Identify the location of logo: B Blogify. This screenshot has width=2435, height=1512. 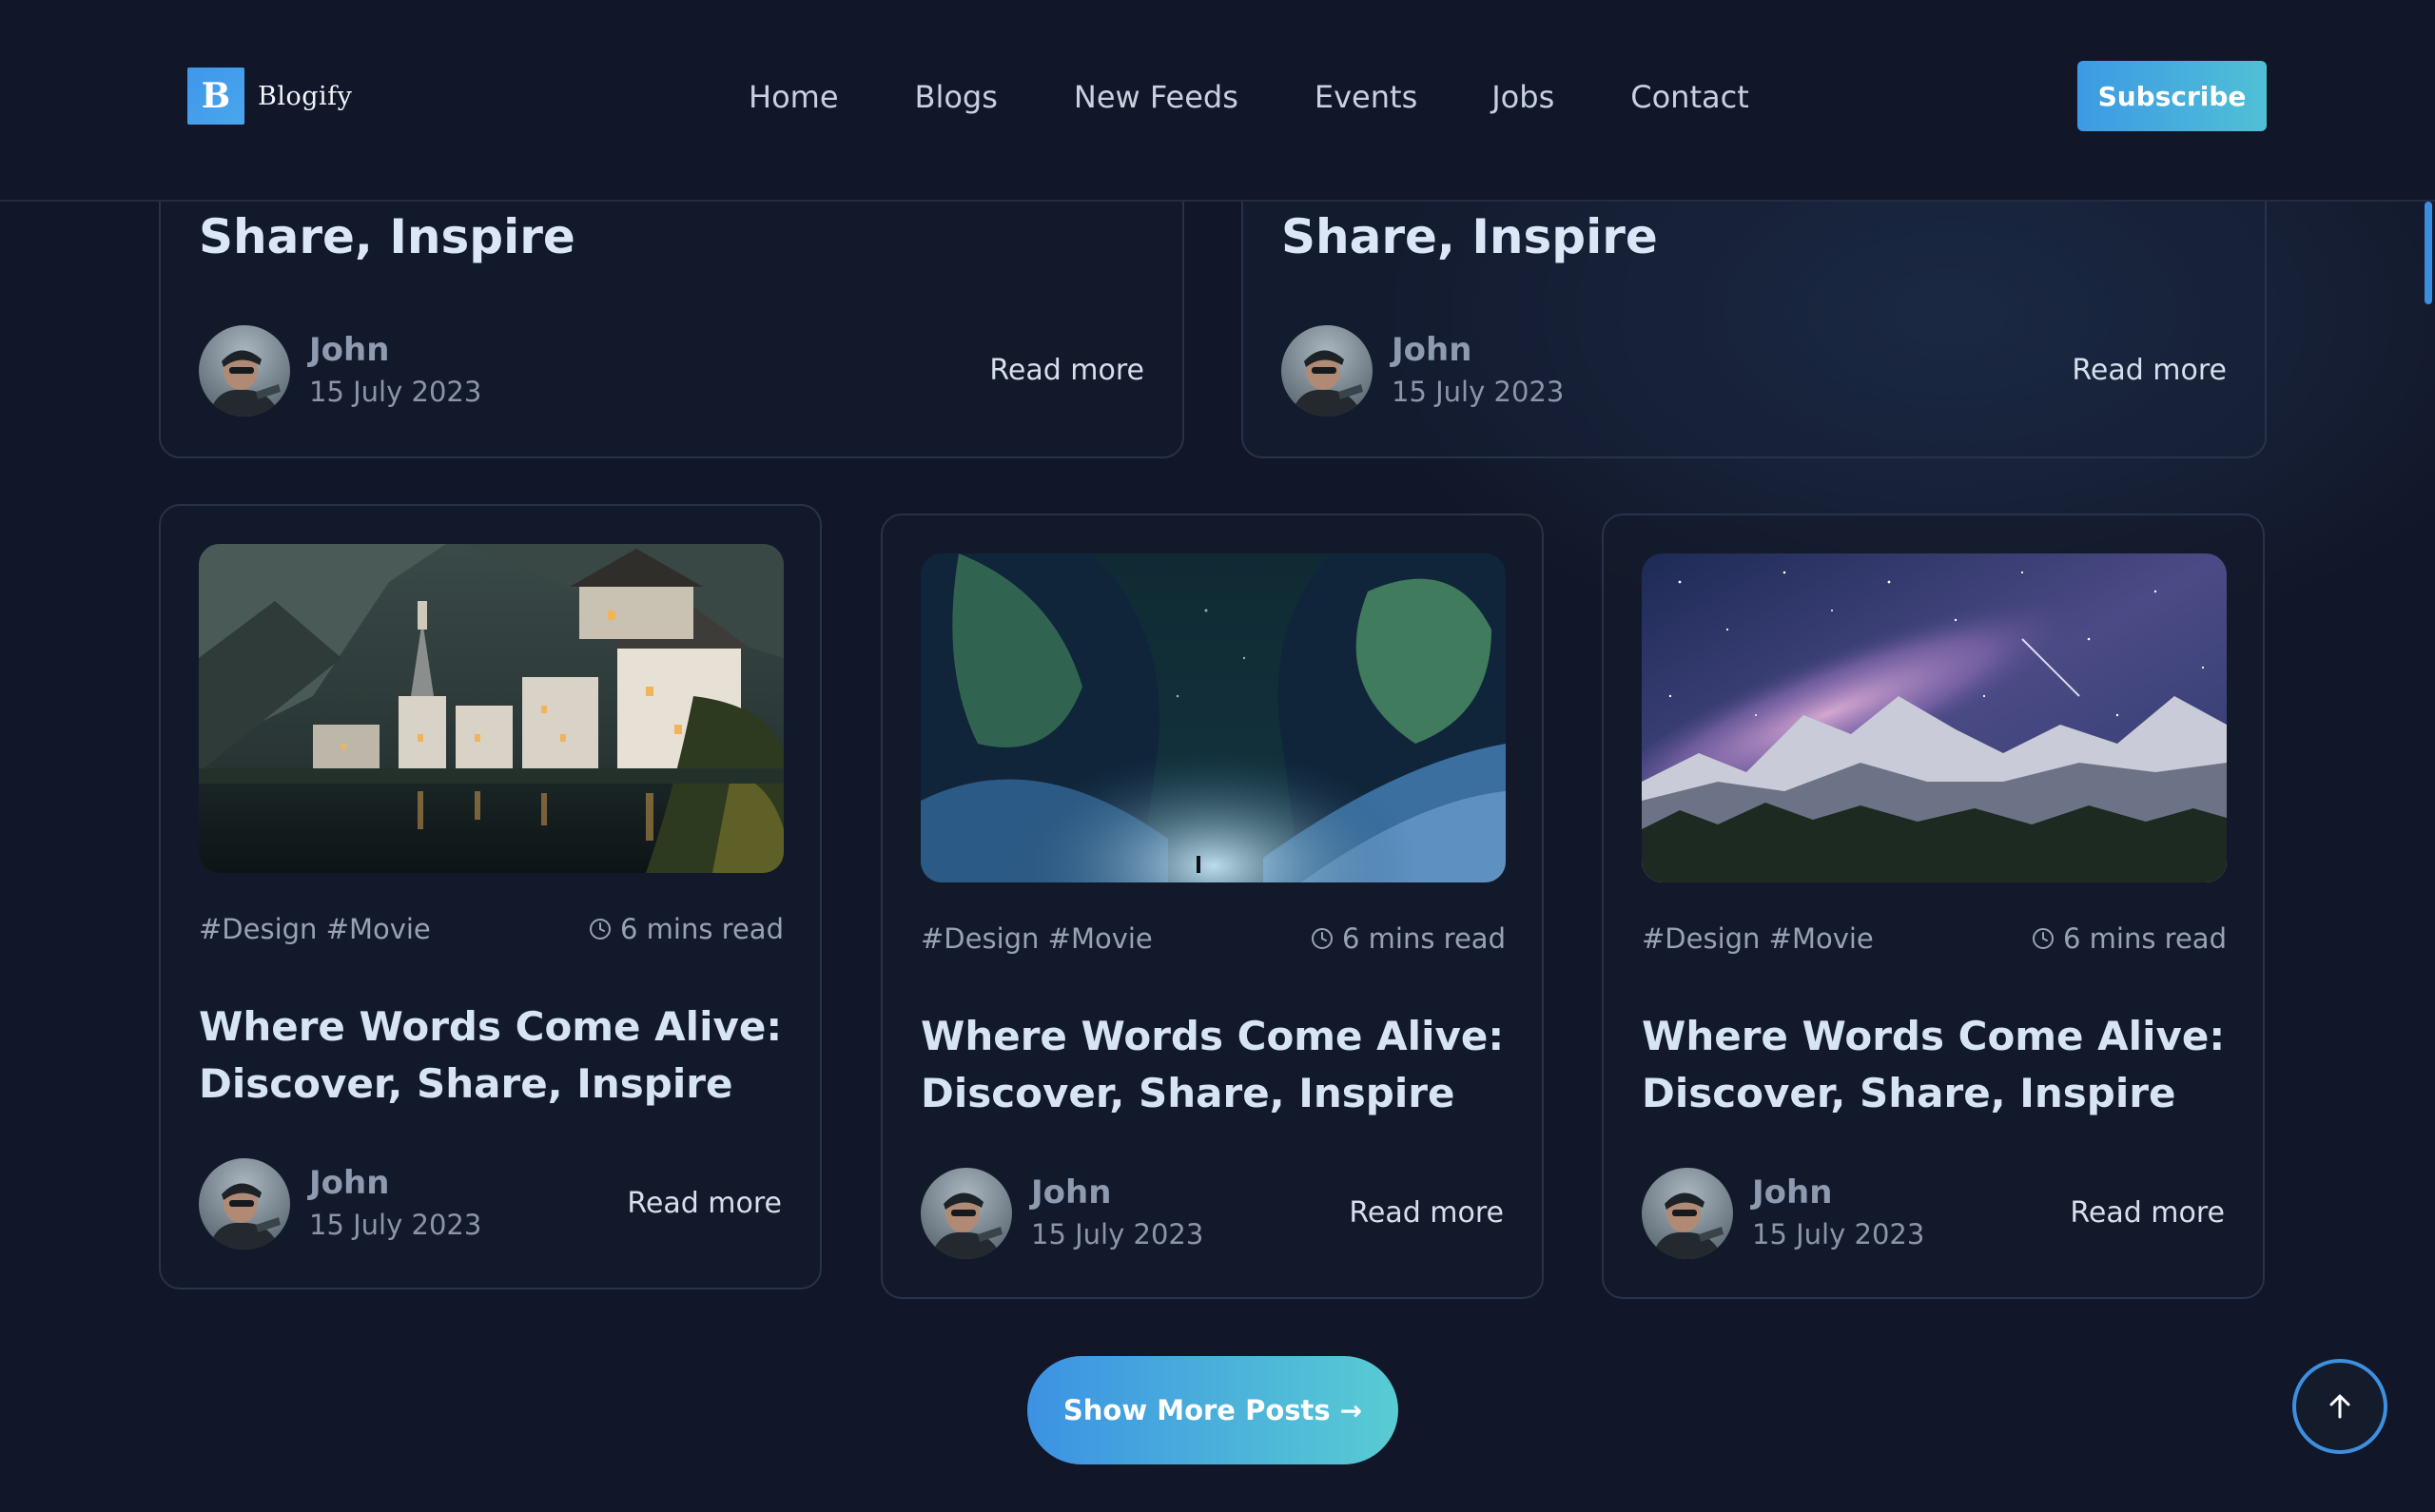
(269, 96).